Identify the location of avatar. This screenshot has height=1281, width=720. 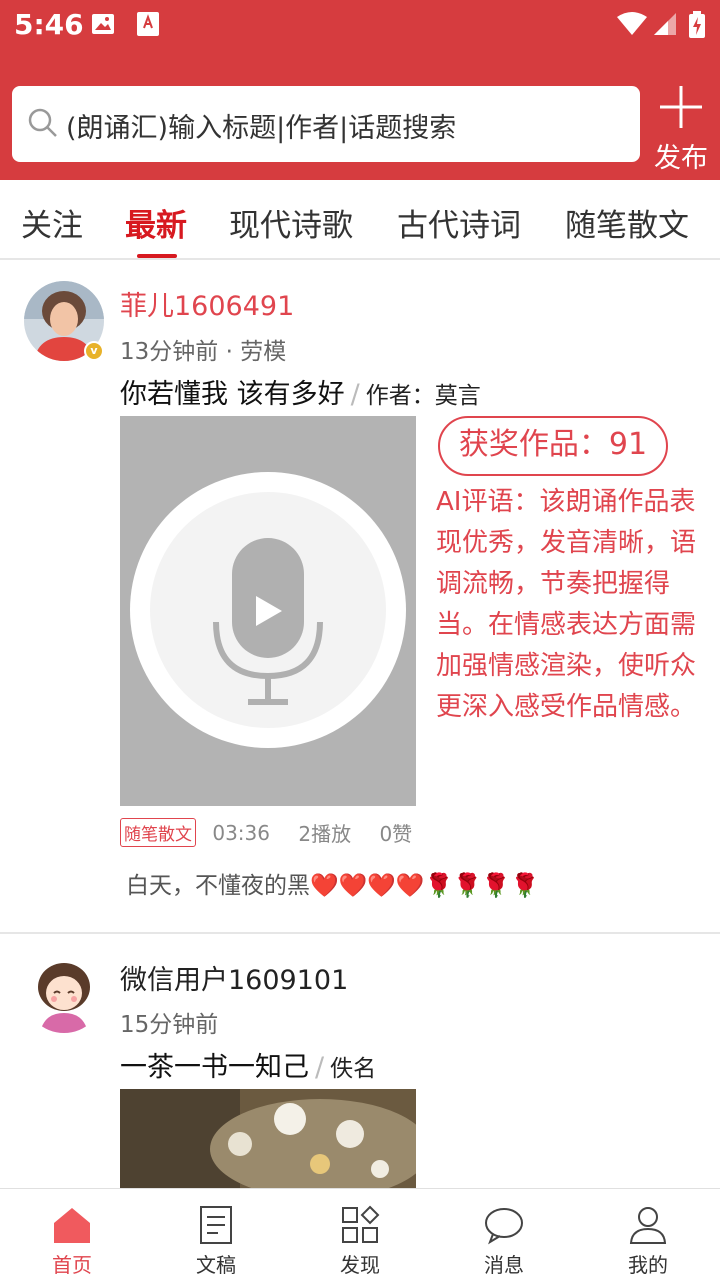
(64, 993).